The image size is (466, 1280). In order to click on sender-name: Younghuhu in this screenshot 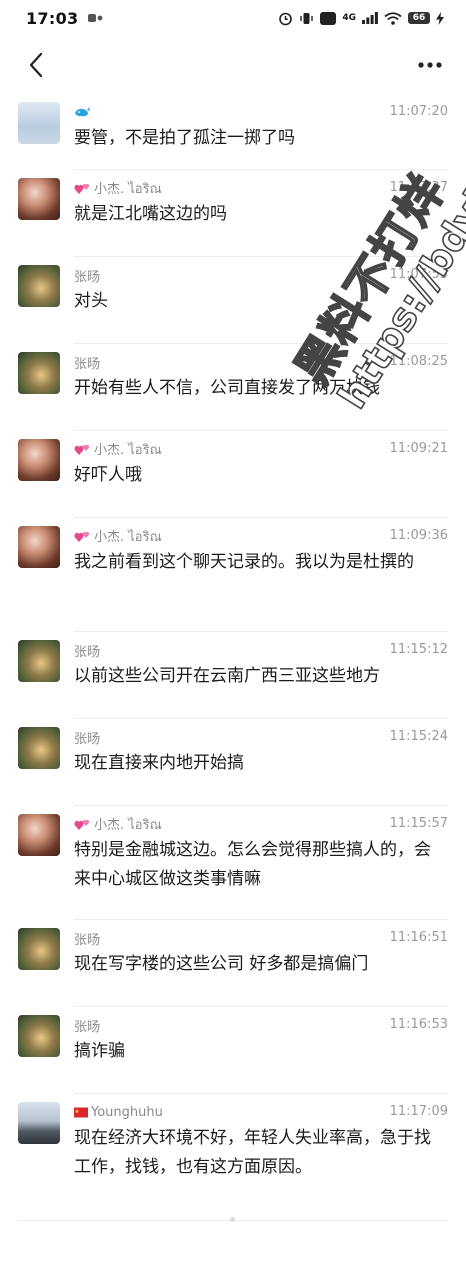, I will do `click(127, 1112)`.